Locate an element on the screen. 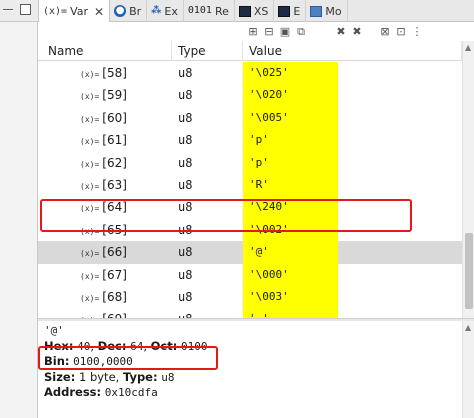 Image resolution: width=474 pixels, height=418 pixels. maximize-icon is located at coordinates (25, 9).